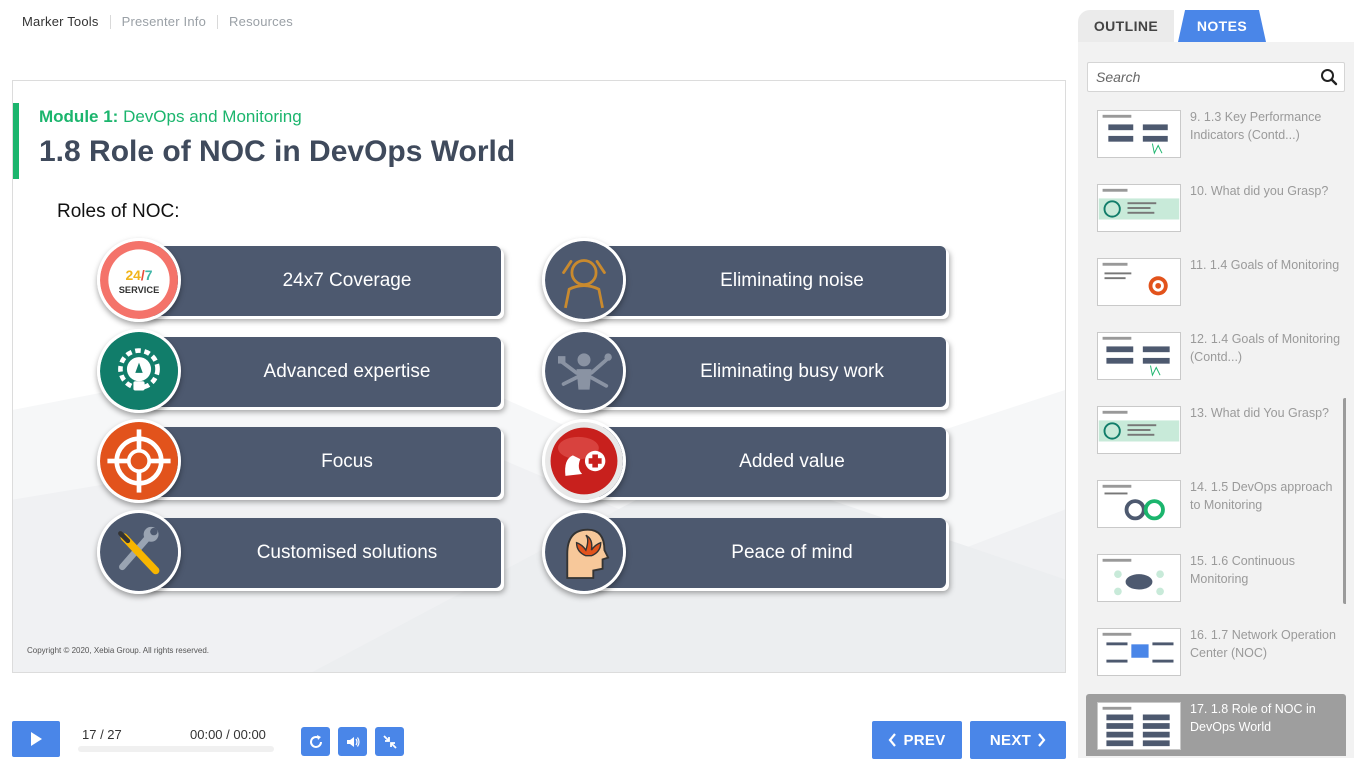 Image resolution: width=1366 pixels, height=768 pixels. I want to click on progress-bar, so click(176, 749).